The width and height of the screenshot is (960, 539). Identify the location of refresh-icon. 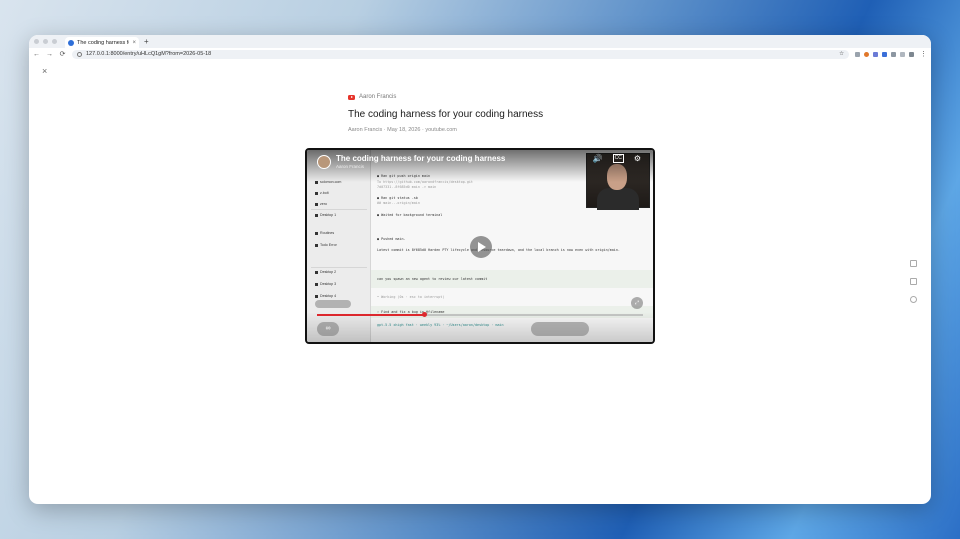
(913, 299).